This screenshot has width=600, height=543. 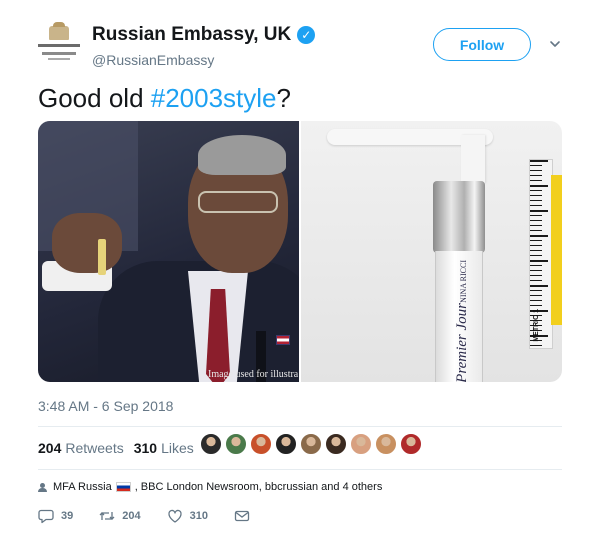 I want to click on pump-stem, so click(x=473, y=159).